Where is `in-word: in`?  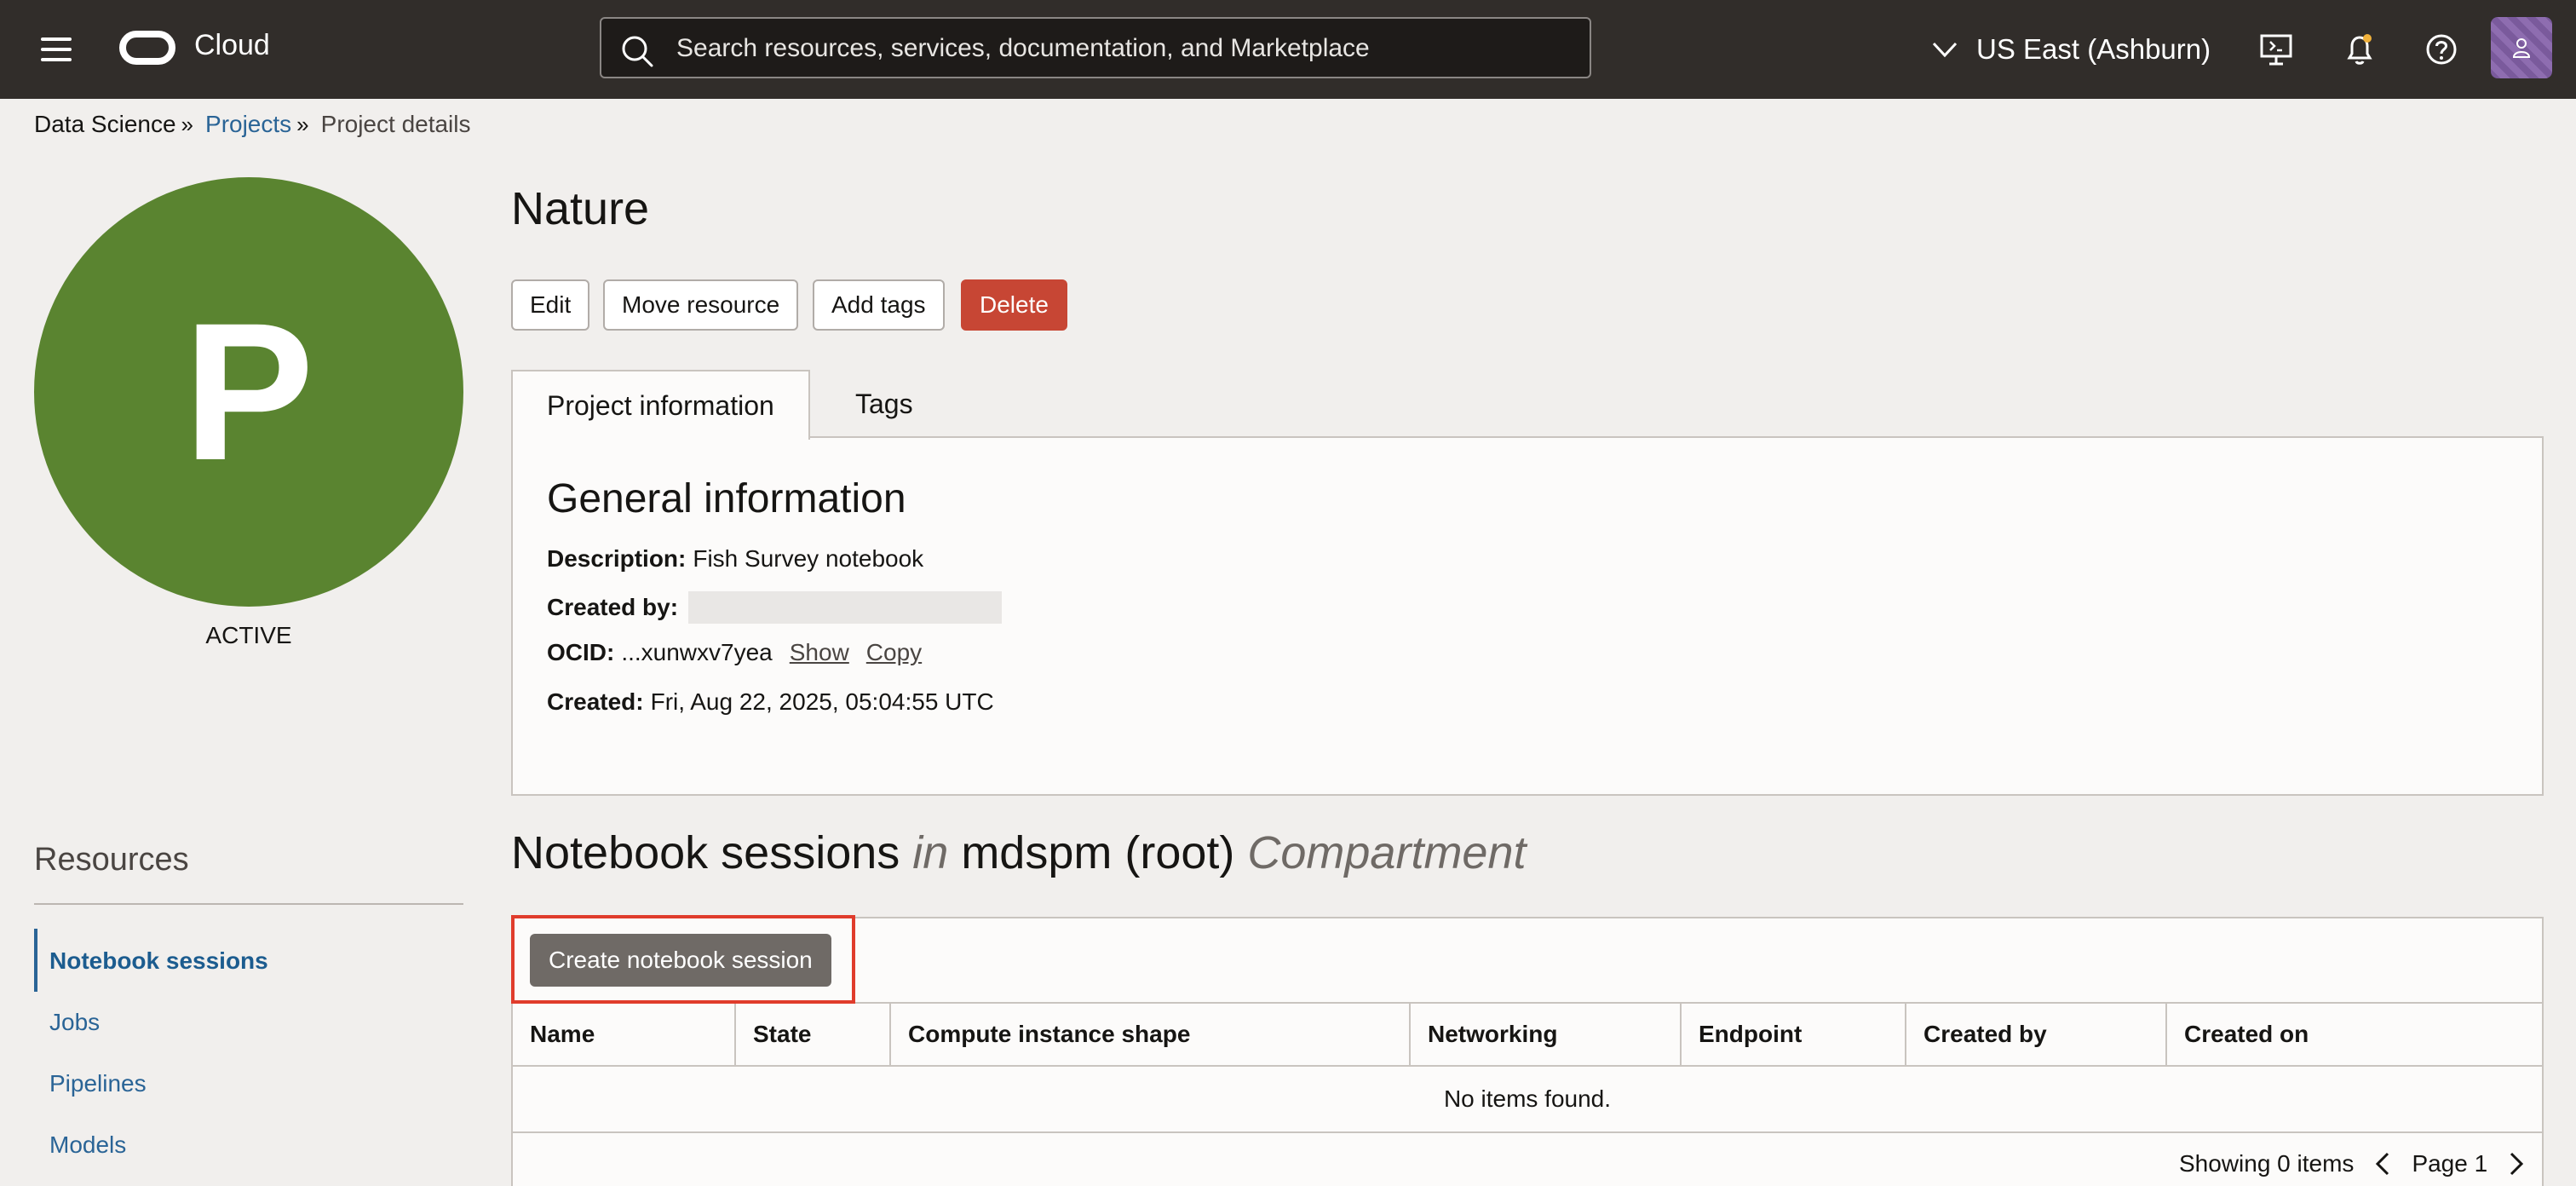
in-word: in is located at coordinates (930, 853).